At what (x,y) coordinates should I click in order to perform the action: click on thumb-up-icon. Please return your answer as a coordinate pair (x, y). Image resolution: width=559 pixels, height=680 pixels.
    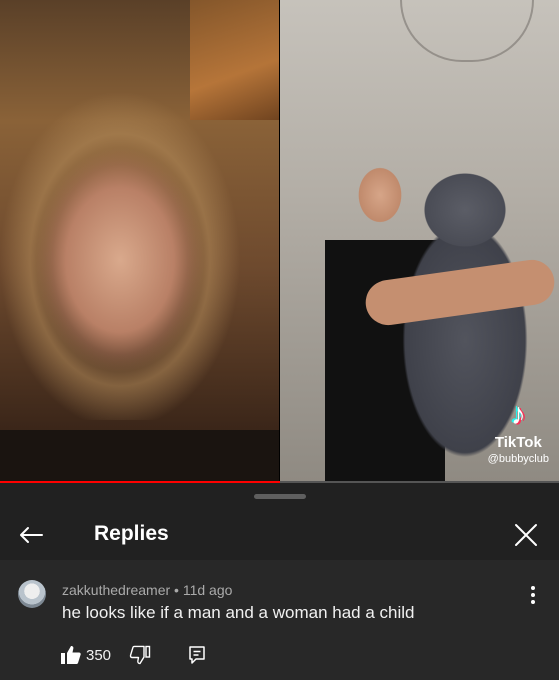
    Looking at the image, I should click on (71, 655).